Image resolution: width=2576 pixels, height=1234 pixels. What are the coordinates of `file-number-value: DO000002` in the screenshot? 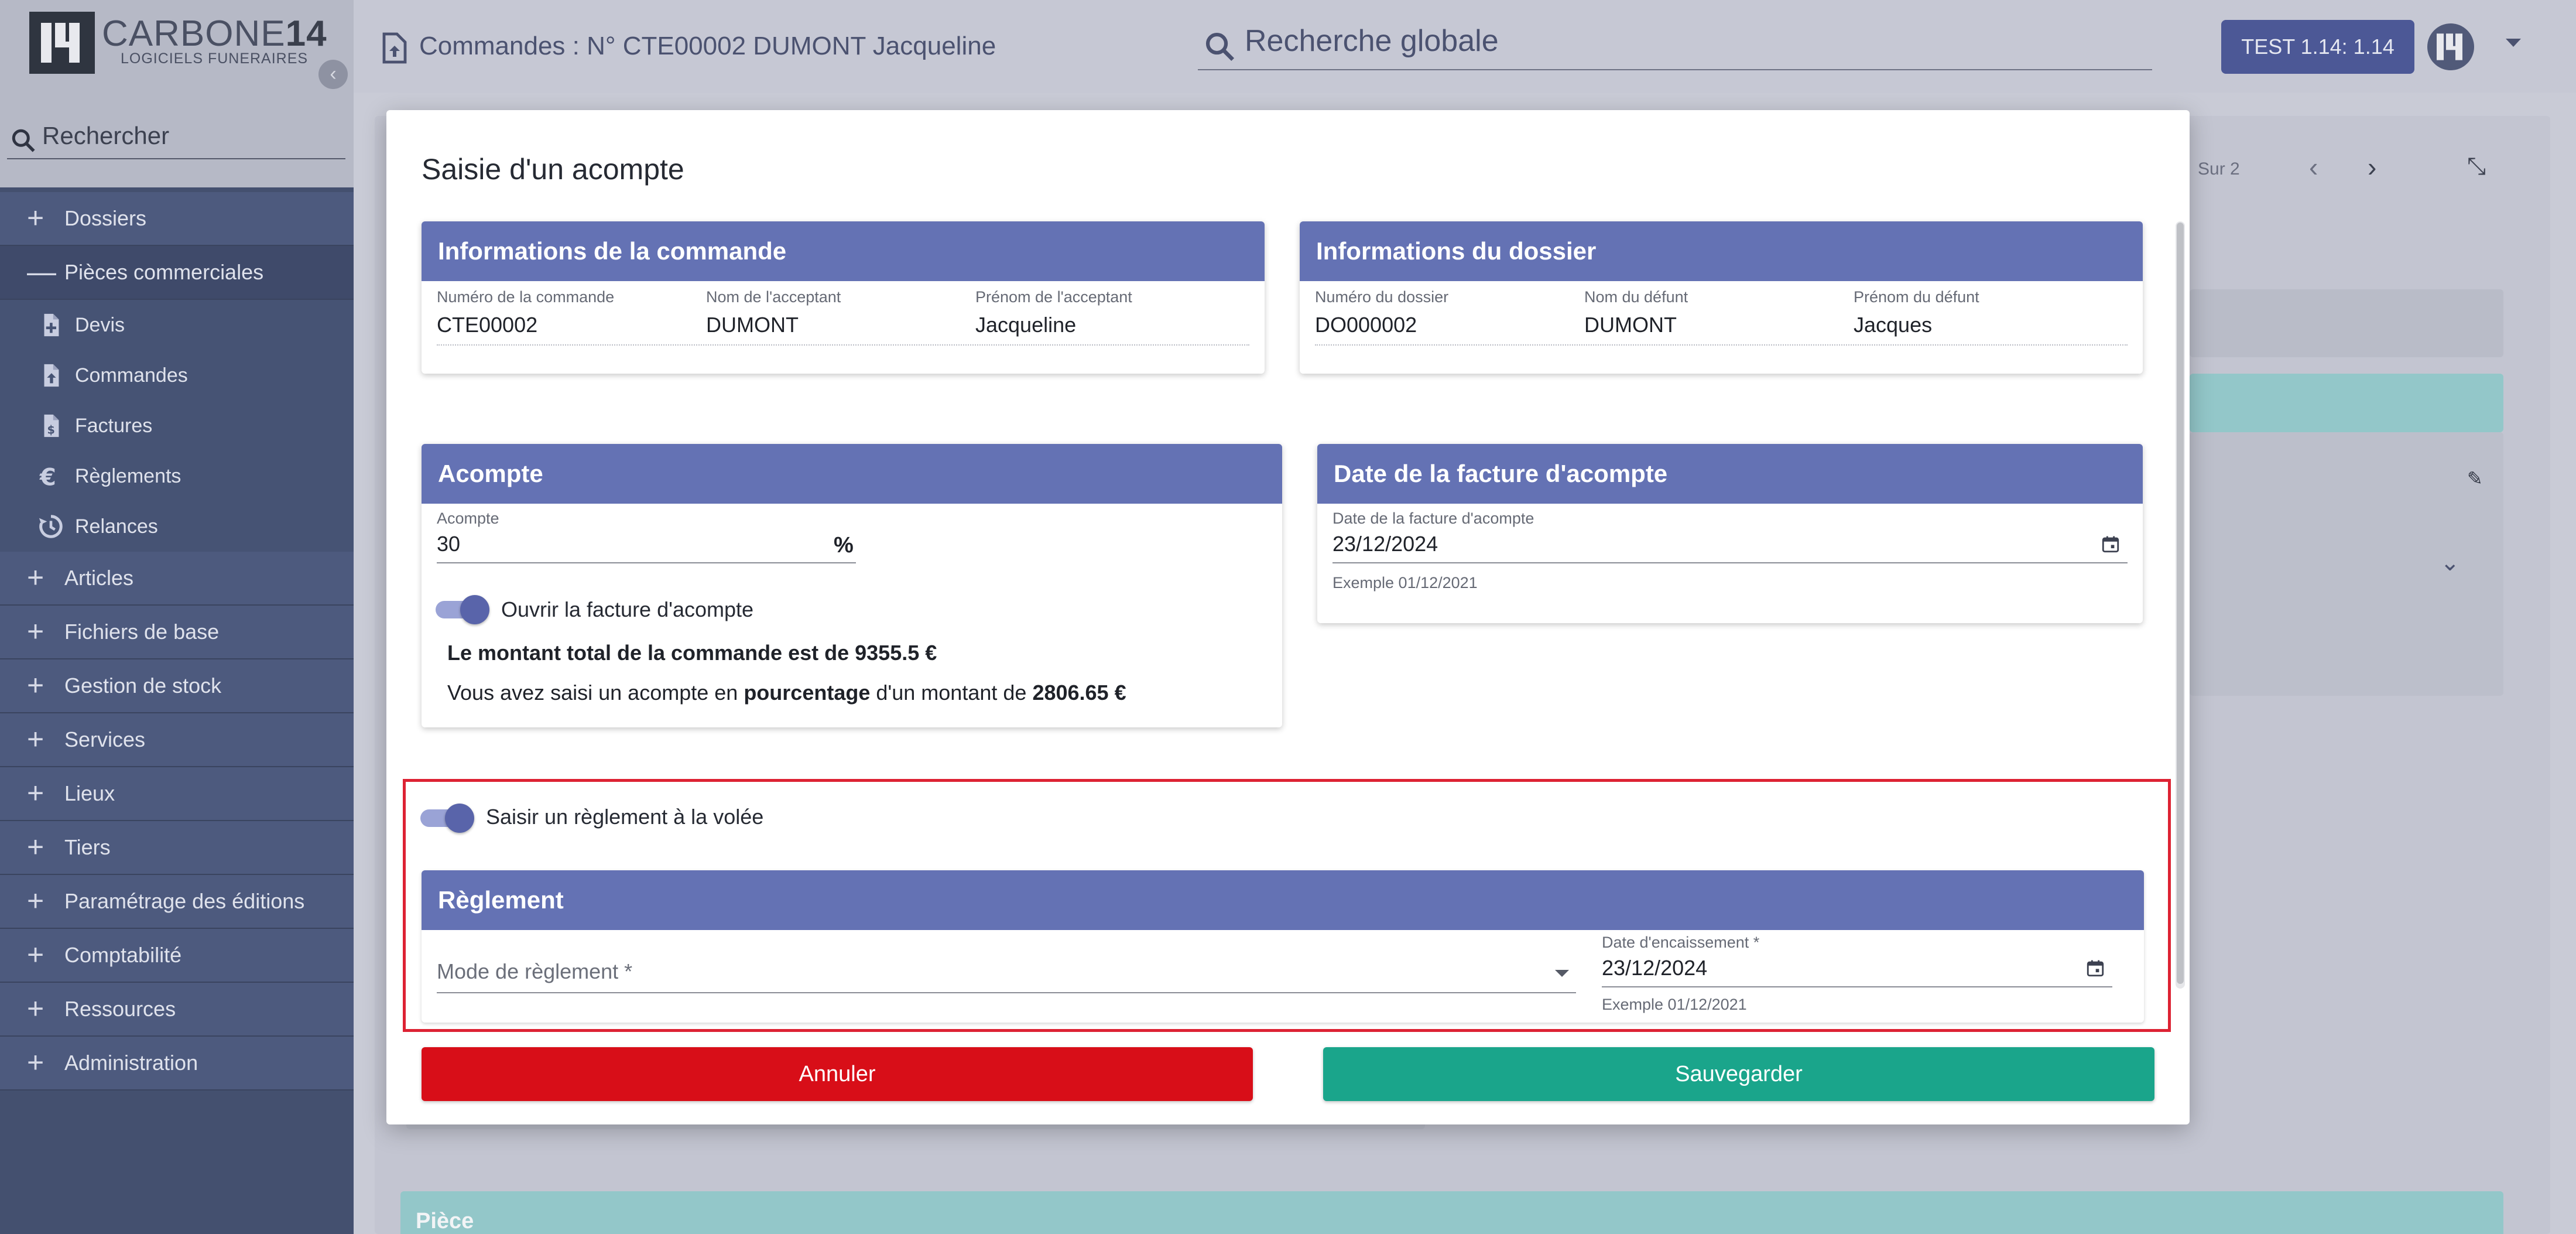 It's located at (1366, 325).